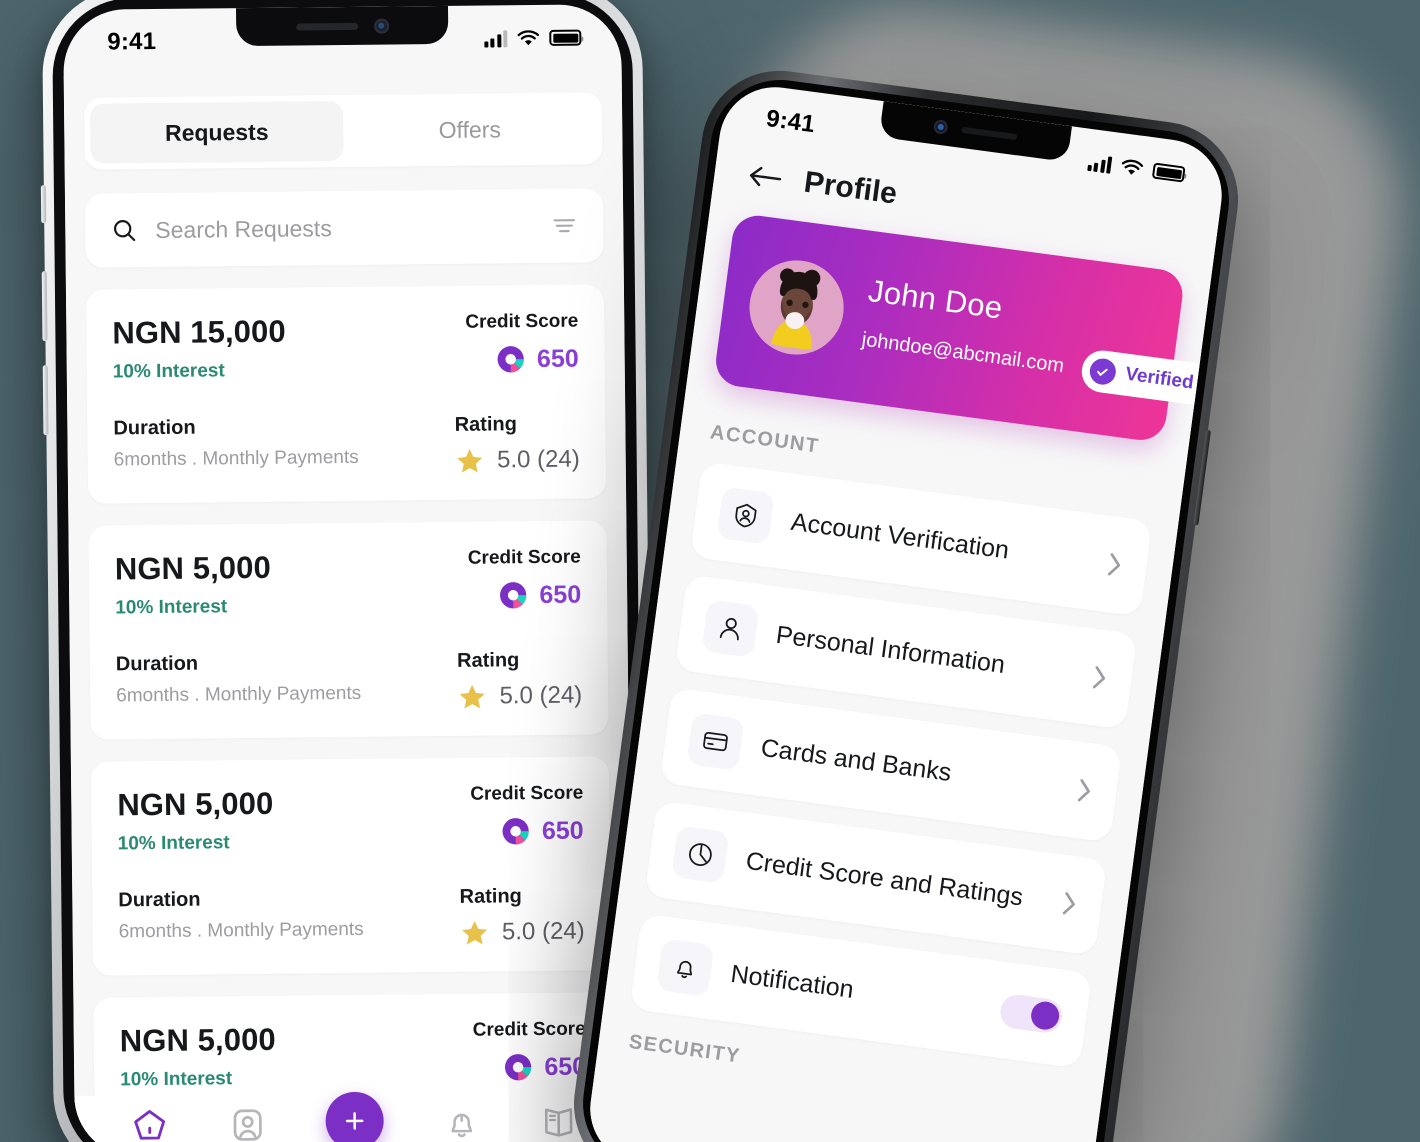 The height and width of the screenshot is (1142, 1420). I want to click on search-input: Search Requests, so click(344, 228).